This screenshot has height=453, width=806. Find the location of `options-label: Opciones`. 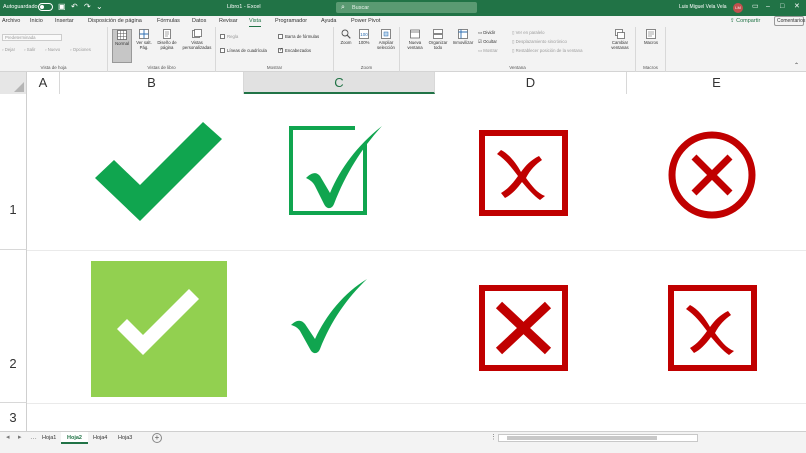

options-label: Opciones is located at coordinates (81, 49).